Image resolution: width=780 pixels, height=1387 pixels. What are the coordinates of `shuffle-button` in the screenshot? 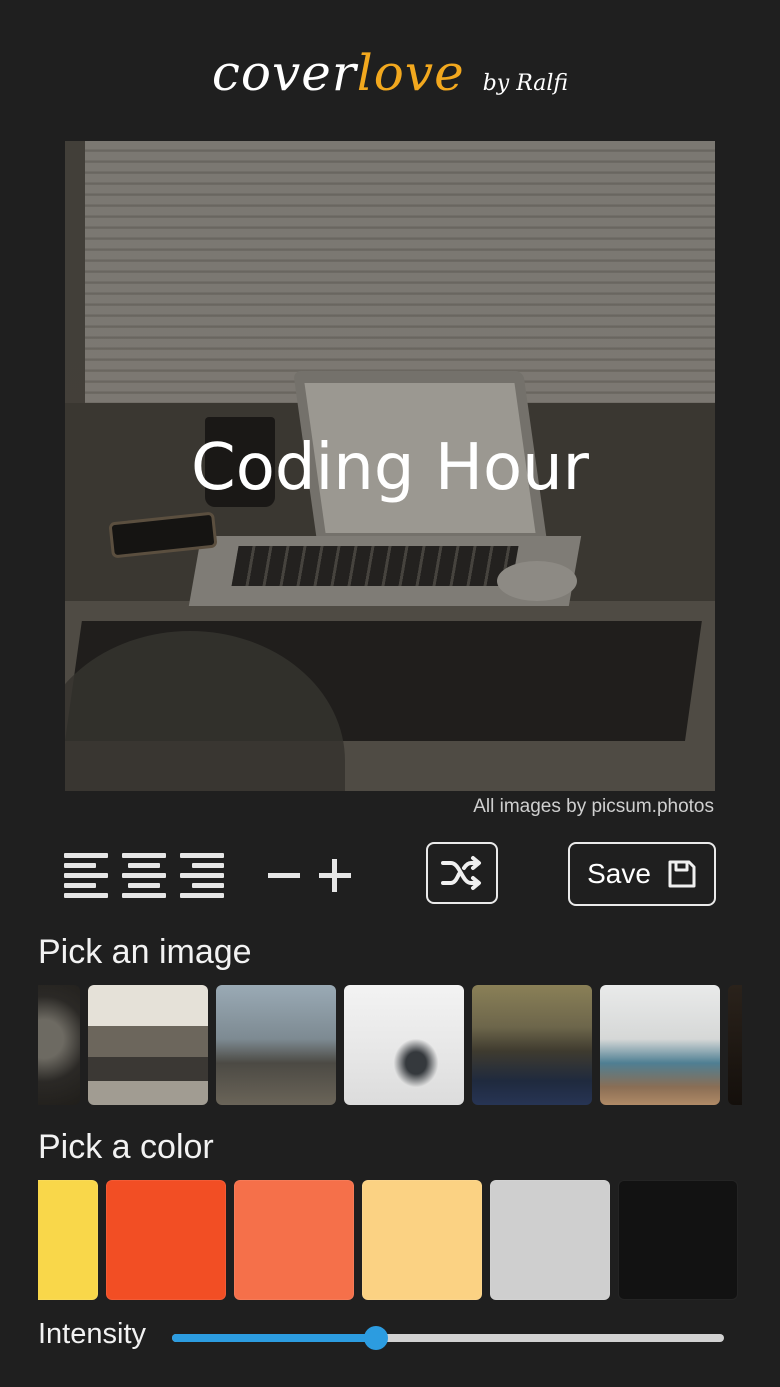 It's located at (462, 873).